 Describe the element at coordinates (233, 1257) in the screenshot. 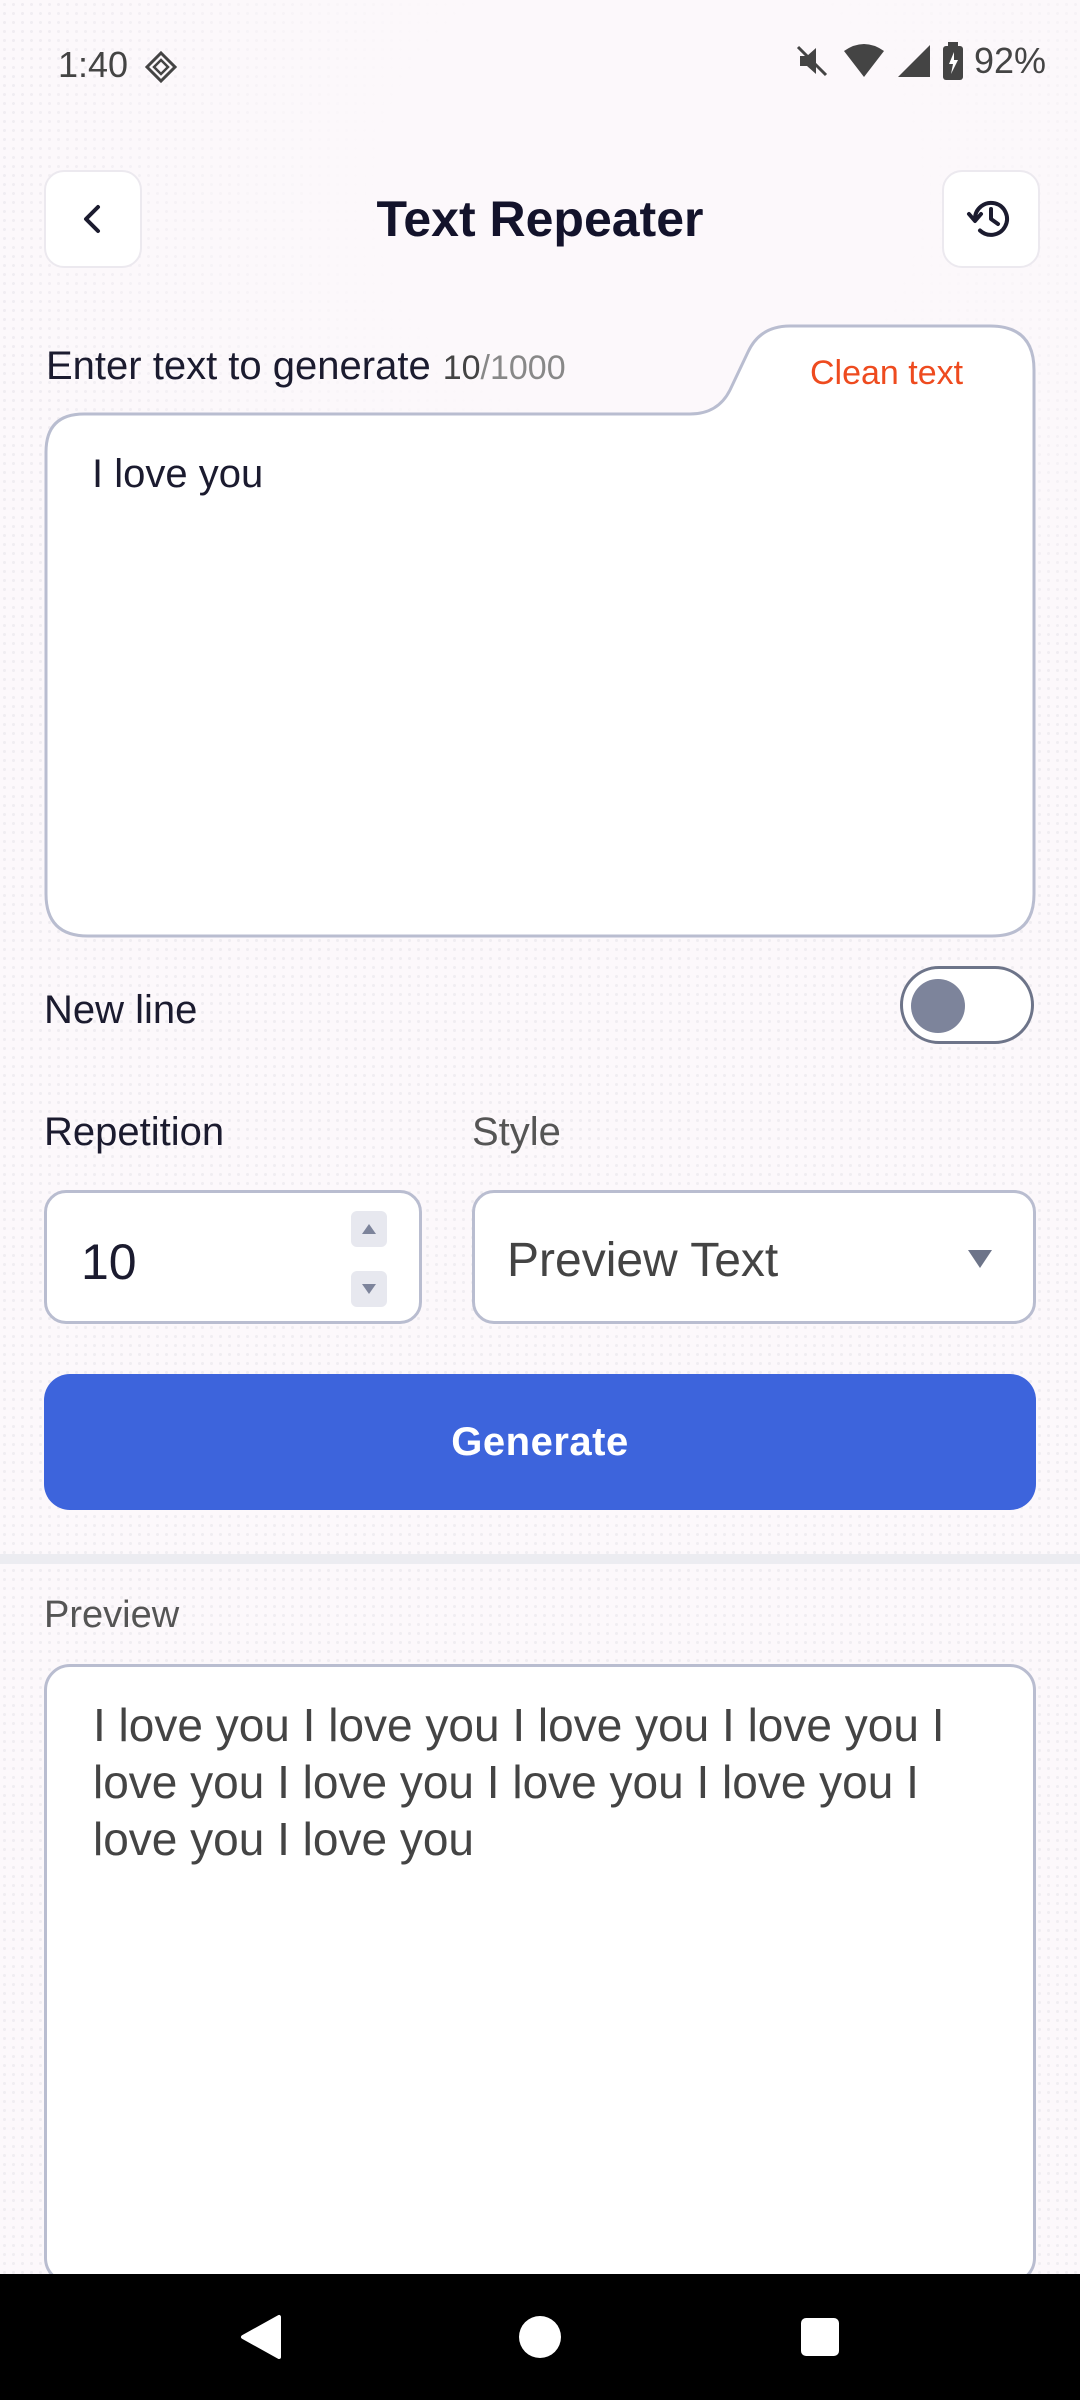

I see `repetition-input: 10` at that location.